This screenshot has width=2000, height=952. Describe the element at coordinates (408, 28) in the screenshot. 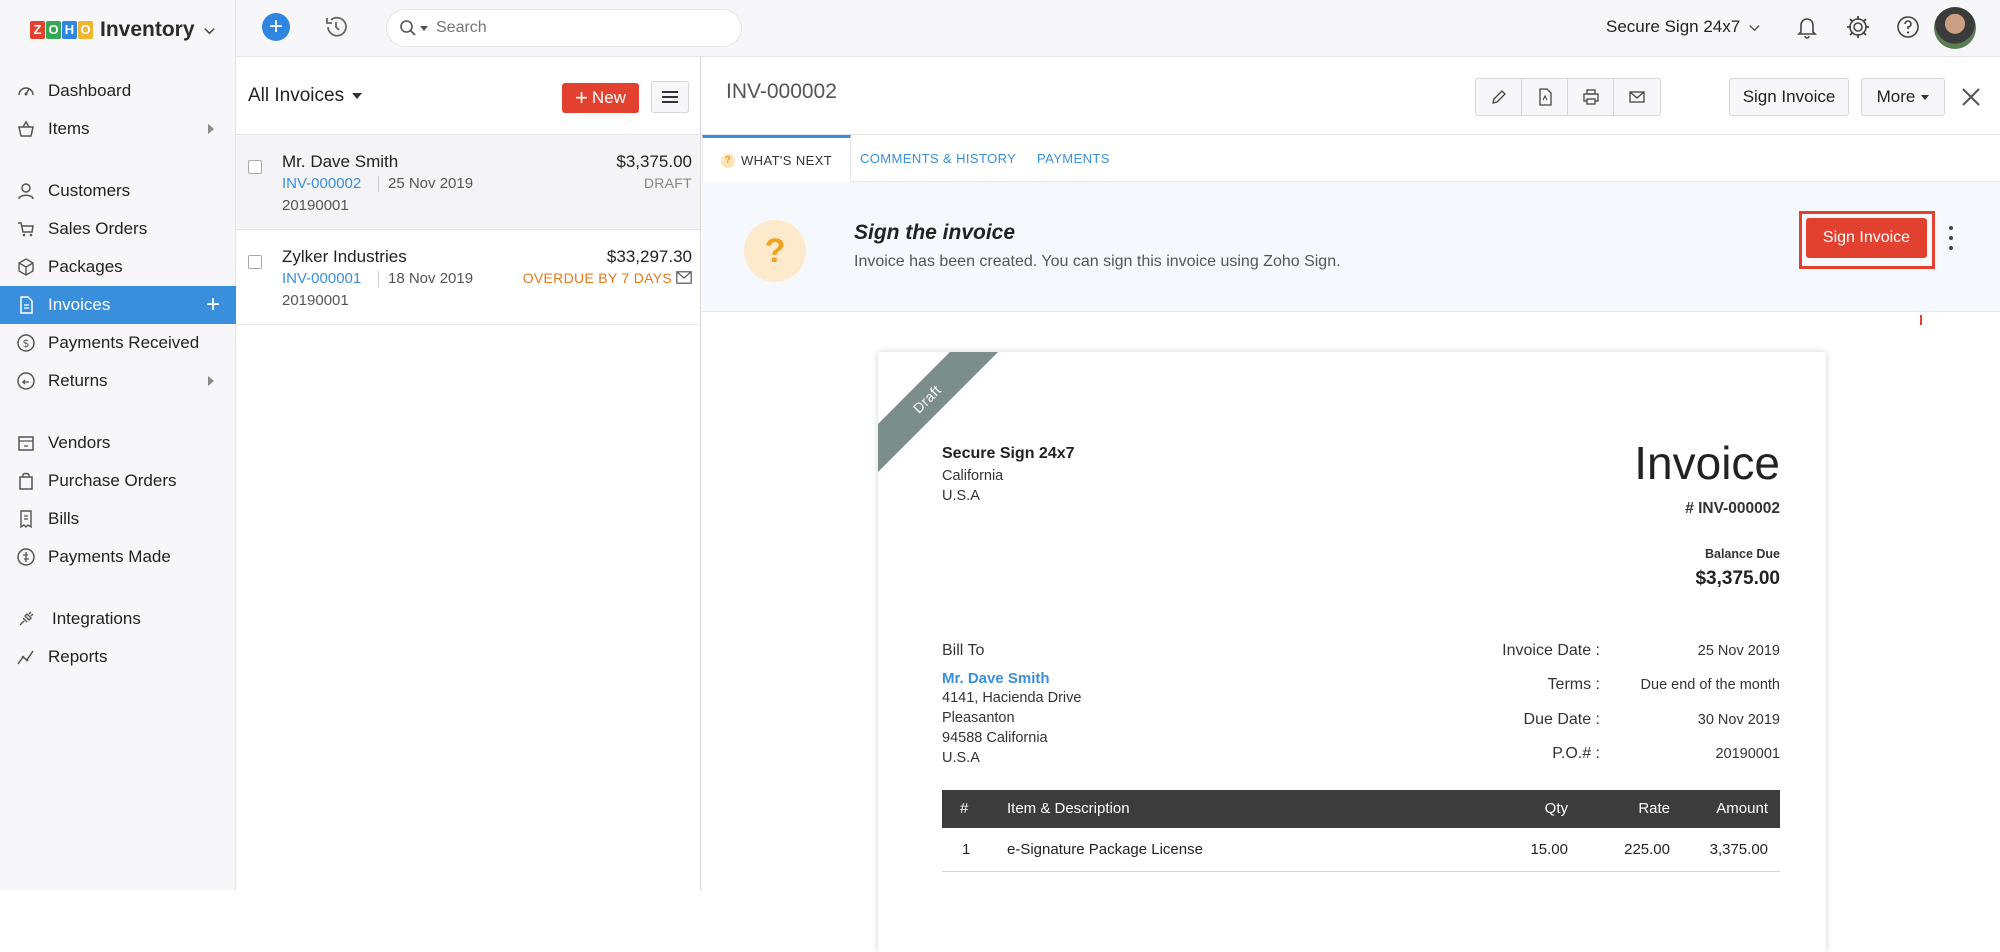

I see `search-icon` at that location.